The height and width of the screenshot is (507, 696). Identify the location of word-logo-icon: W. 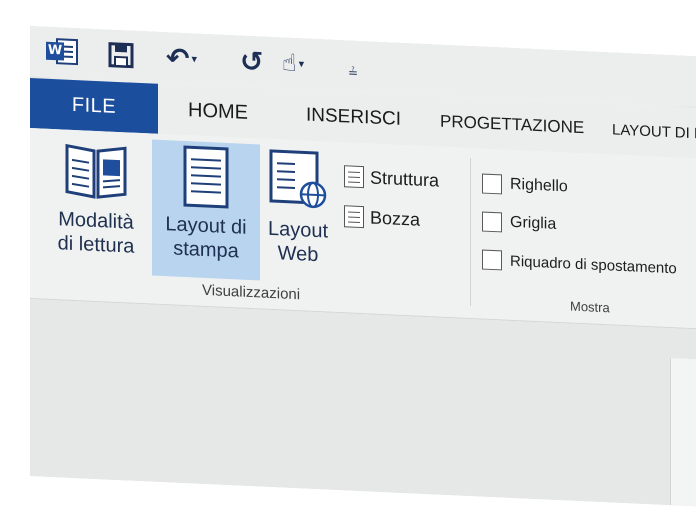
(63, 52).